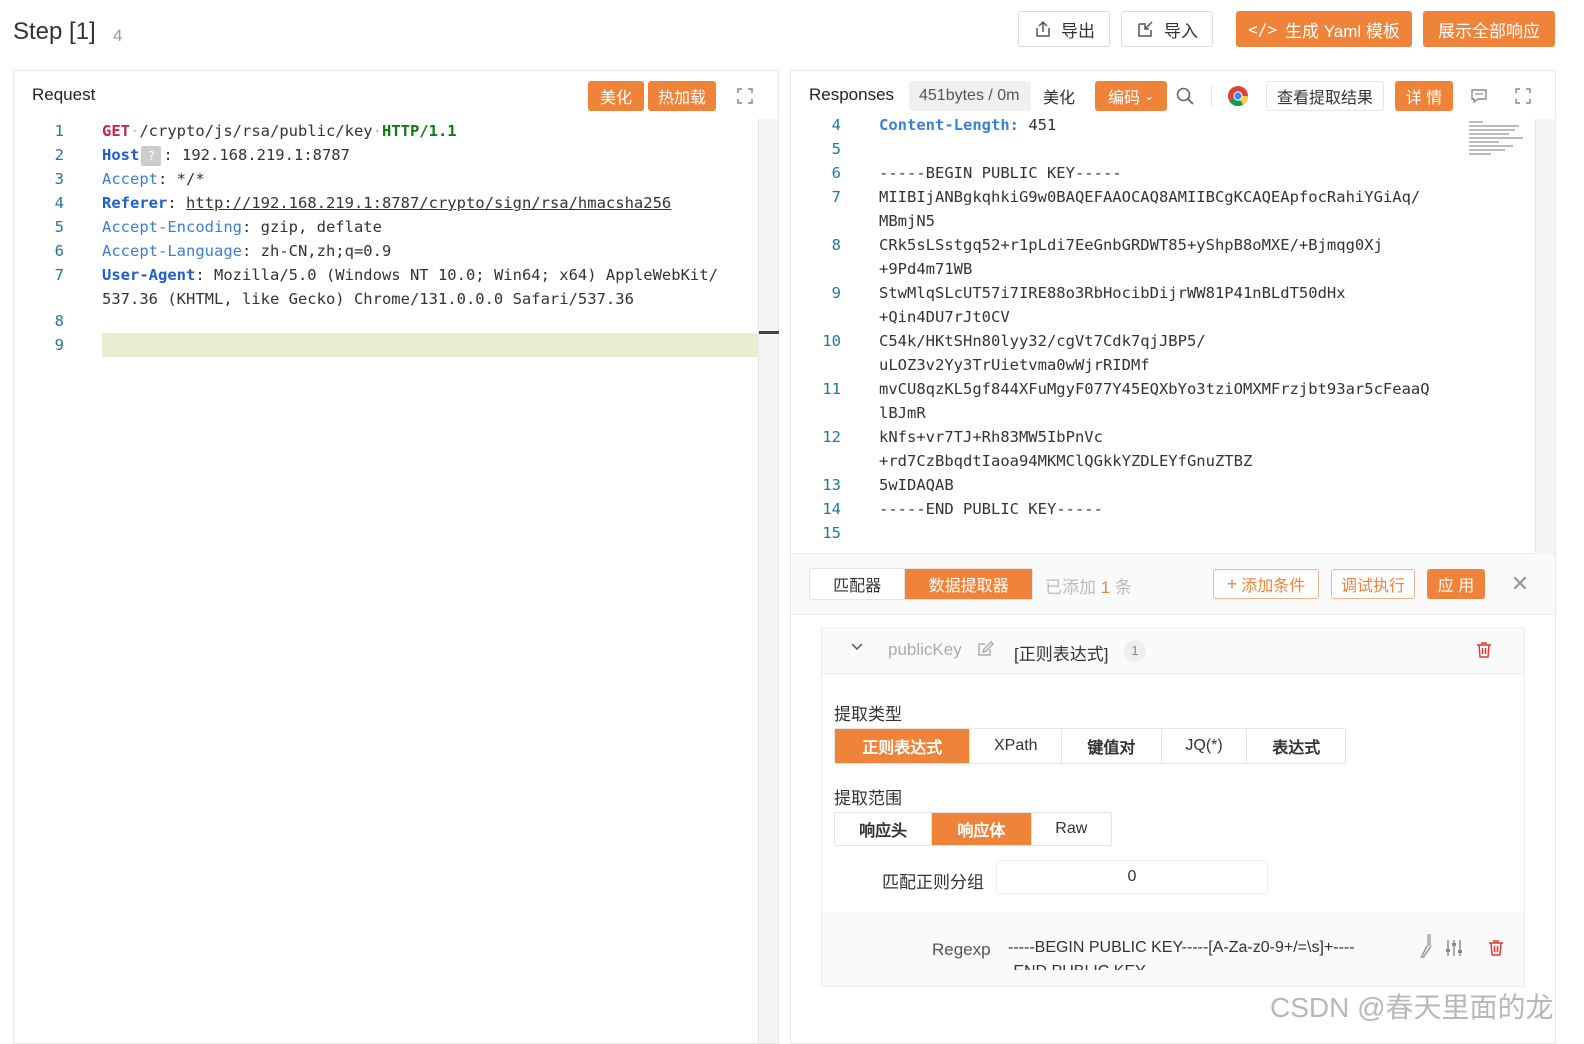  Describe the element at coordinates (1496, 950) in the screenshot. I see `delete-regexp-icon` at that location.